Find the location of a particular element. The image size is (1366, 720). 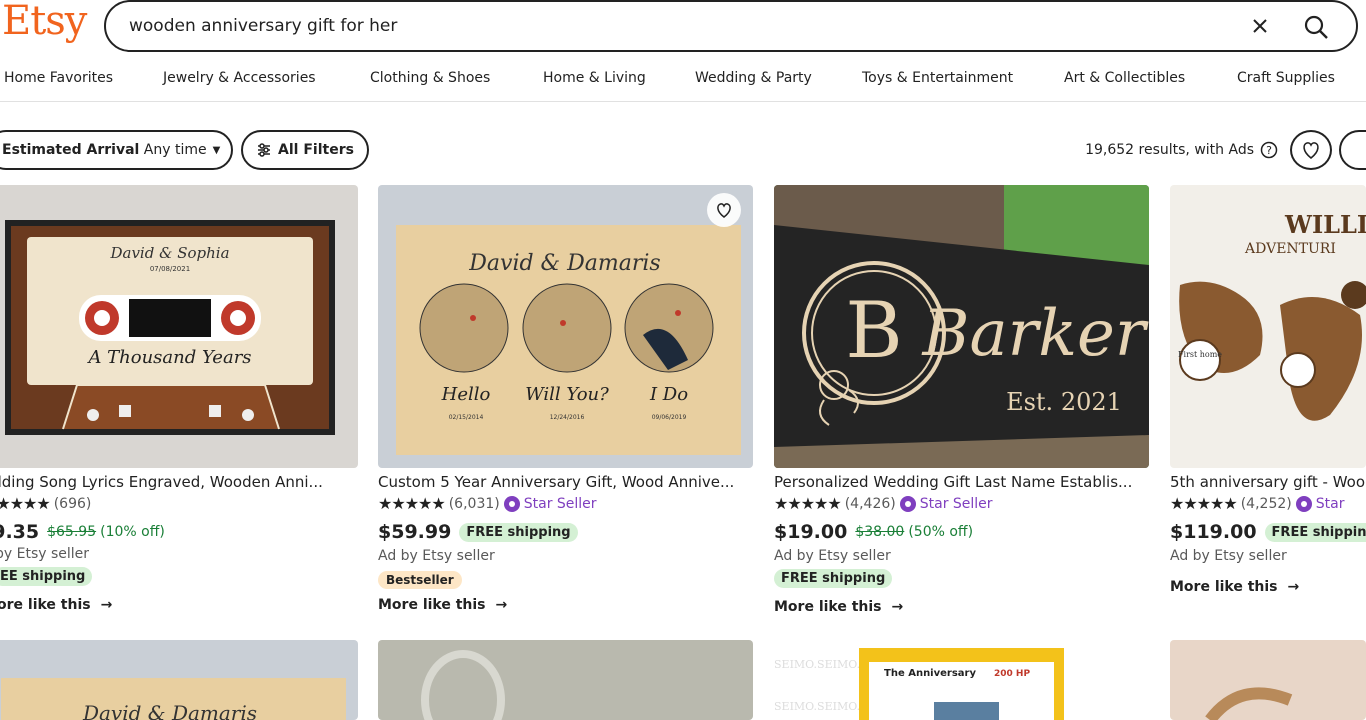

favorite-search-button is located at coordinates (1311, 150).